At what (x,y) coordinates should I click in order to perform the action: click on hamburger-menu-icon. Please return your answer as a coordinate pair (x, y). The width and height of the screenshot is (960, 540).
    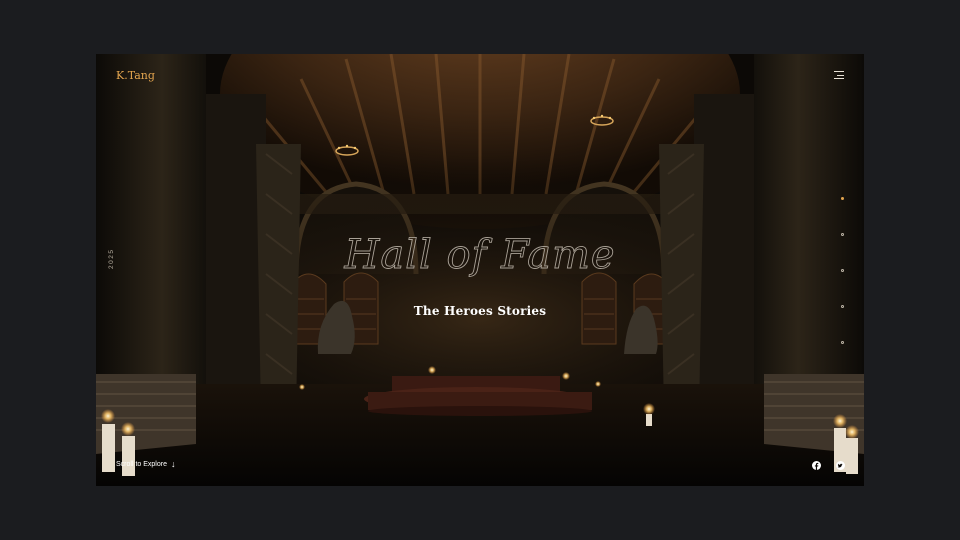
    Looking at the image, I should click on (839, 75).